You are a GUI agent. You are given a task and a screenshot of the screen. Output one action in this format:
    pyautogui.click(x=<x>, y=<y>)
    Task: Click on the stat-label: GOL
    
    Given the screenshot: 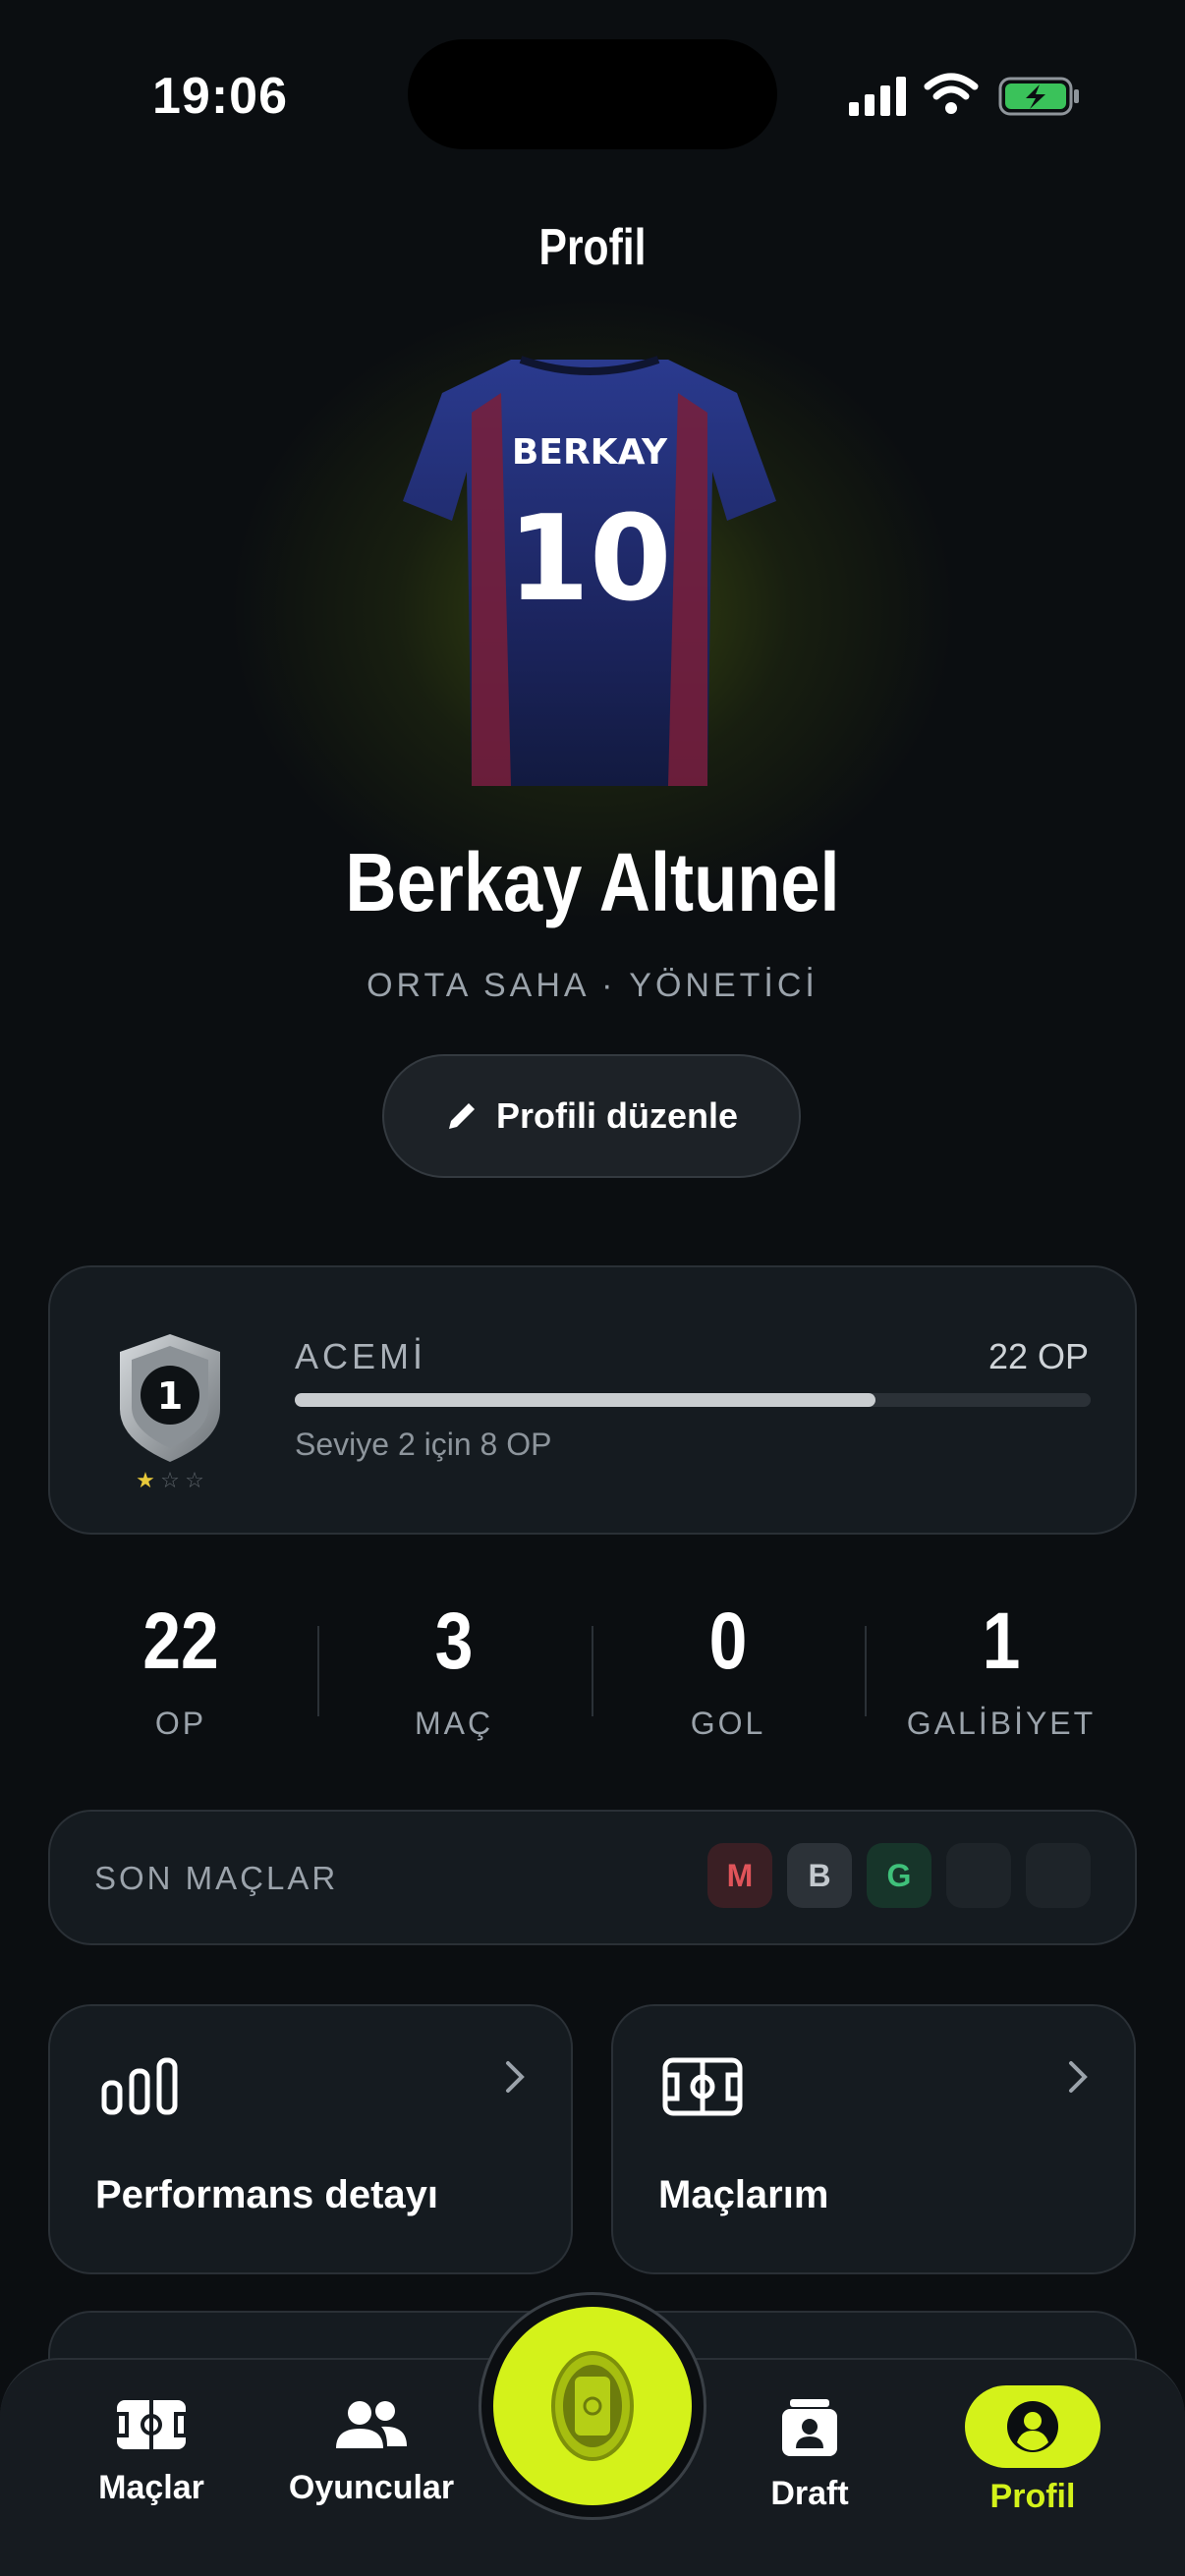 What is the action you would take?
    pyautogui.click(x=728, y=1723)
    